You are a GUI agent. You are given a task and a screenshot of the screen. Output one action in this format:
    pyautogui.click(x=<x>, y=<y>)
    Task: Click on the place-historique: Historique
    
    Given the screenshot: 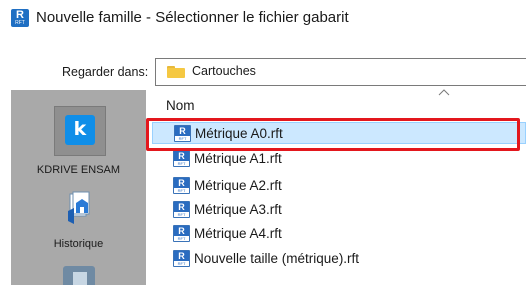 What is the action you would take?
    pyautogui.click(x=78, y=223)
    